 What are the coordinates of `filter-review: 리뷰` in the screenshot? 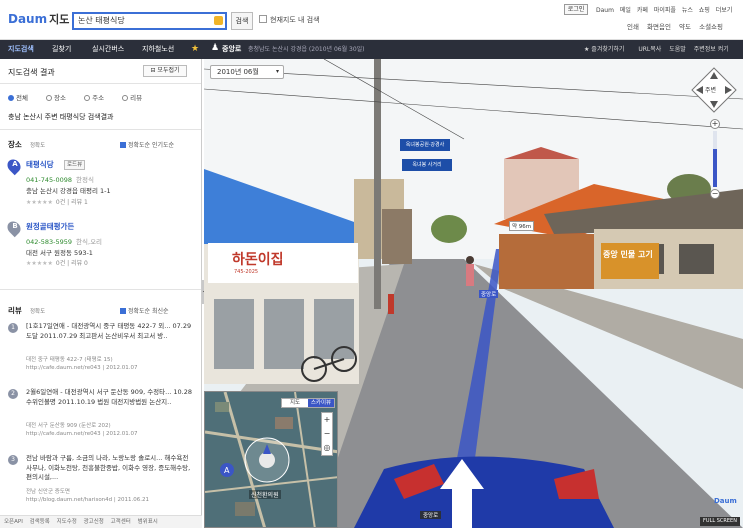 It's located at (136, 98).